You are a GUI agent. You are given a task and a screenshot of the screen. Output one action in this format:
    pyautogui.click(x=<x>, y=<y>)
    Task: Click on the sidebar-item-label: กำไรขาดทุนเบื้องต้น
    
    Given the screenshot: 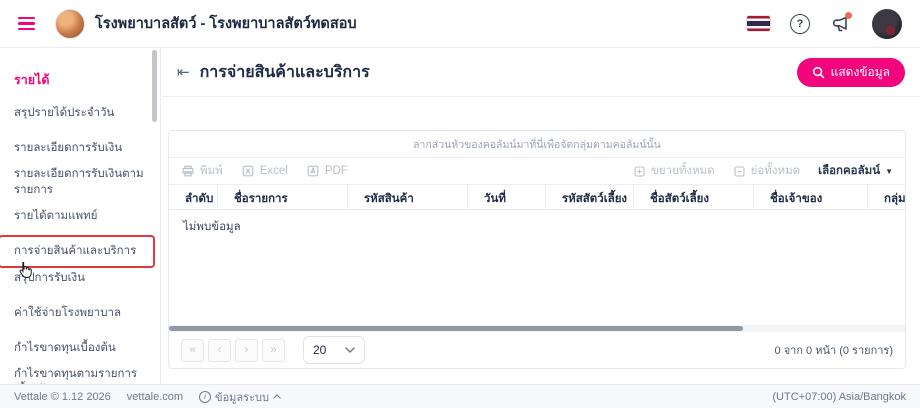 What is the action you would take?
    pyautogui.click(x=65, y=347)
    